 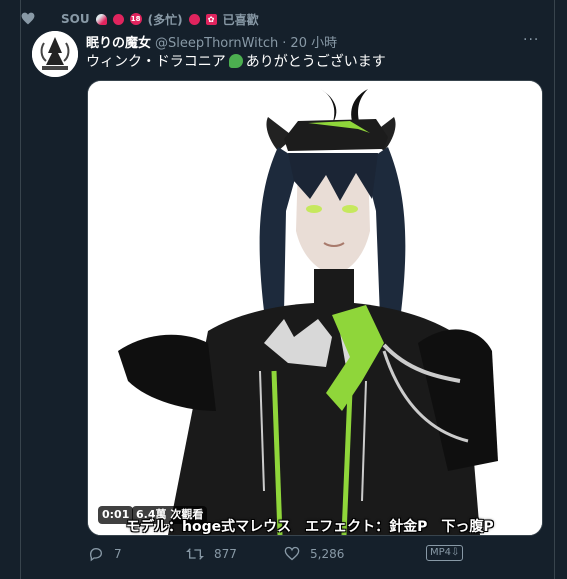 What do you see at coordinates (225, 554) in the screenshot?
I see `retweet-count: 877` at bounding box center [225, 554].